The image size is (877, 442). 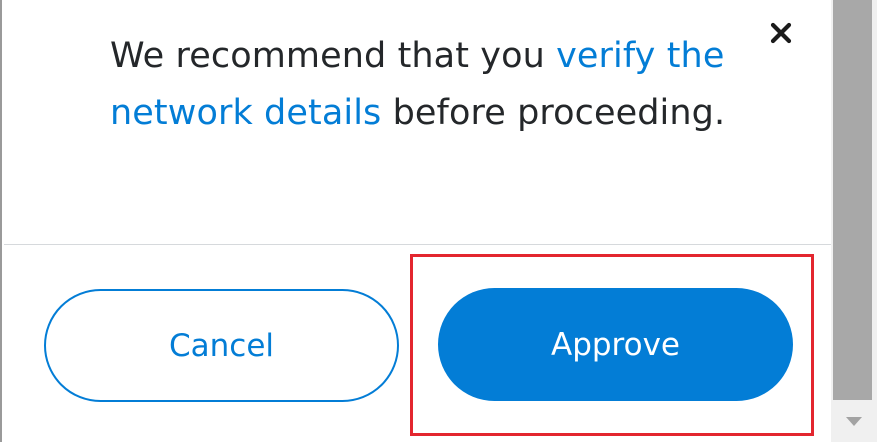 What do you see at coordinates (333, 56) in the screenshot?
I see `message-text-before: We recommend that you` at bounding box center [333, 56].